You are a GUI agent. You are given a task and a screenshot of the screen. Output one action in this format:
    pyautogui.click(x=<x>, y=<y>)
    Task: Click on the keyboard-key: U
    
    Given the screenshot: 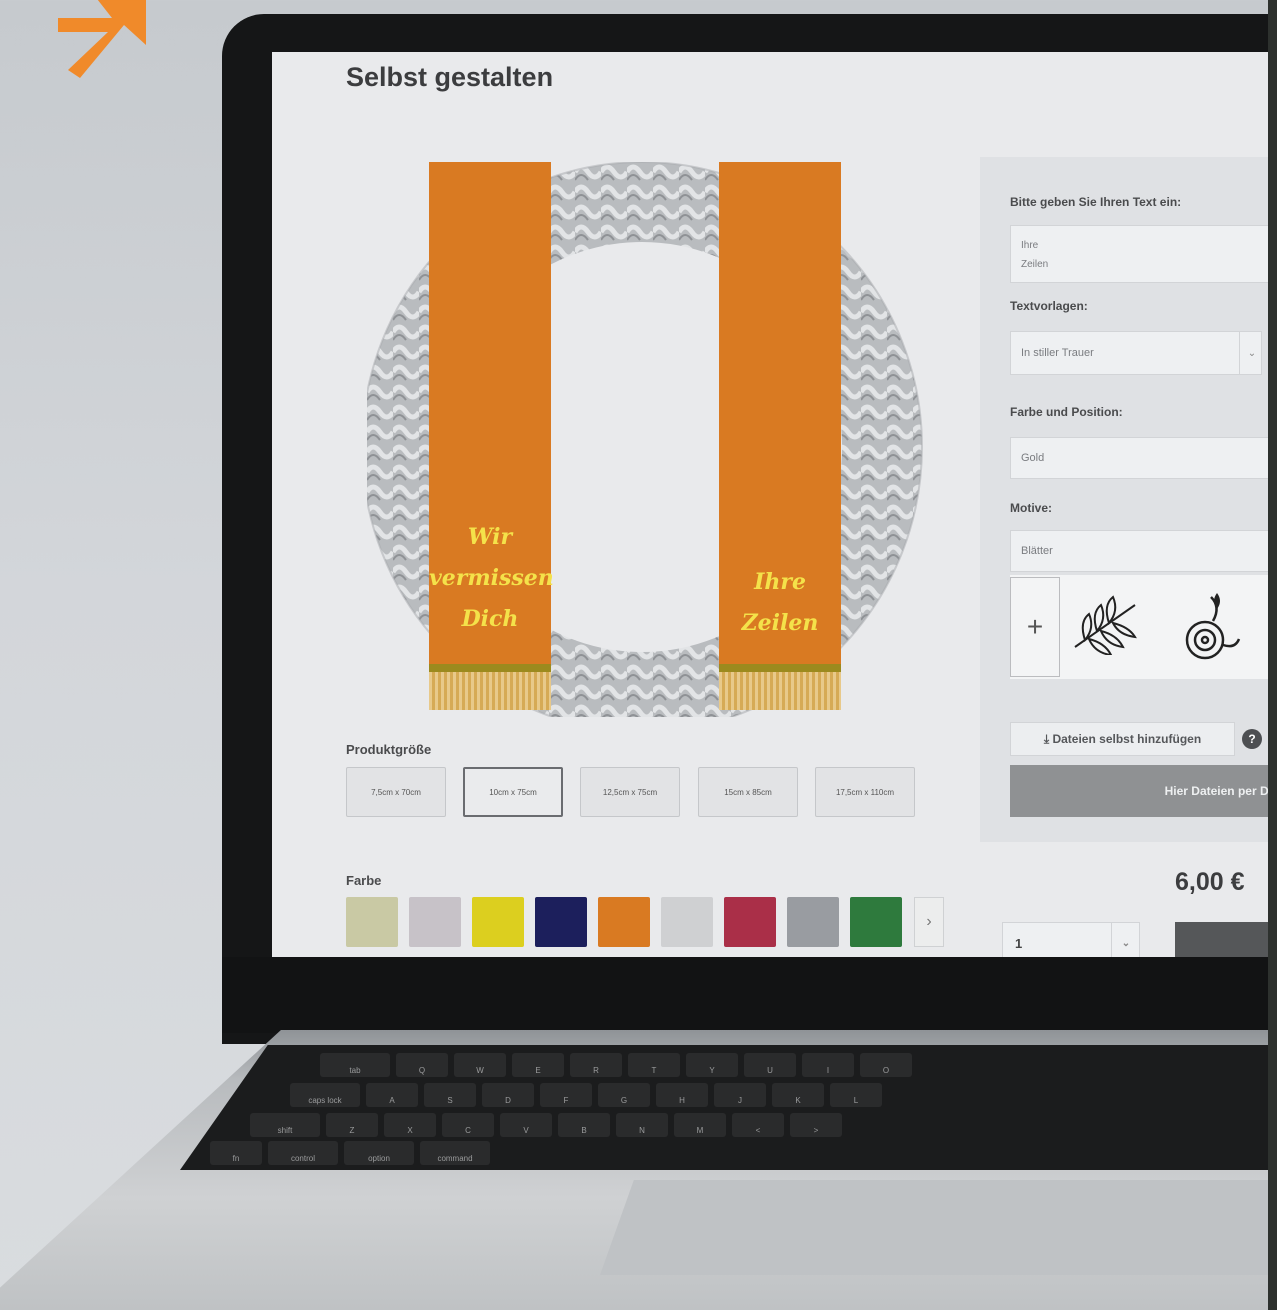 What is the action you would take?
    pyautogui.click(x=770, y=1065)
    